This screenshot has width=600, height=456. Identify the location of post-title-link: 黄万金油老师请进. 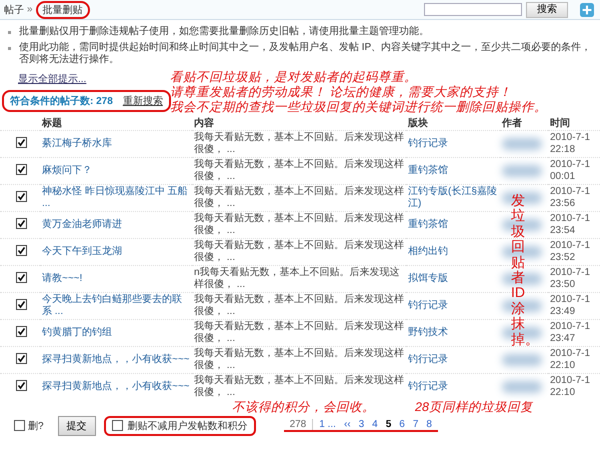
(116, 224).